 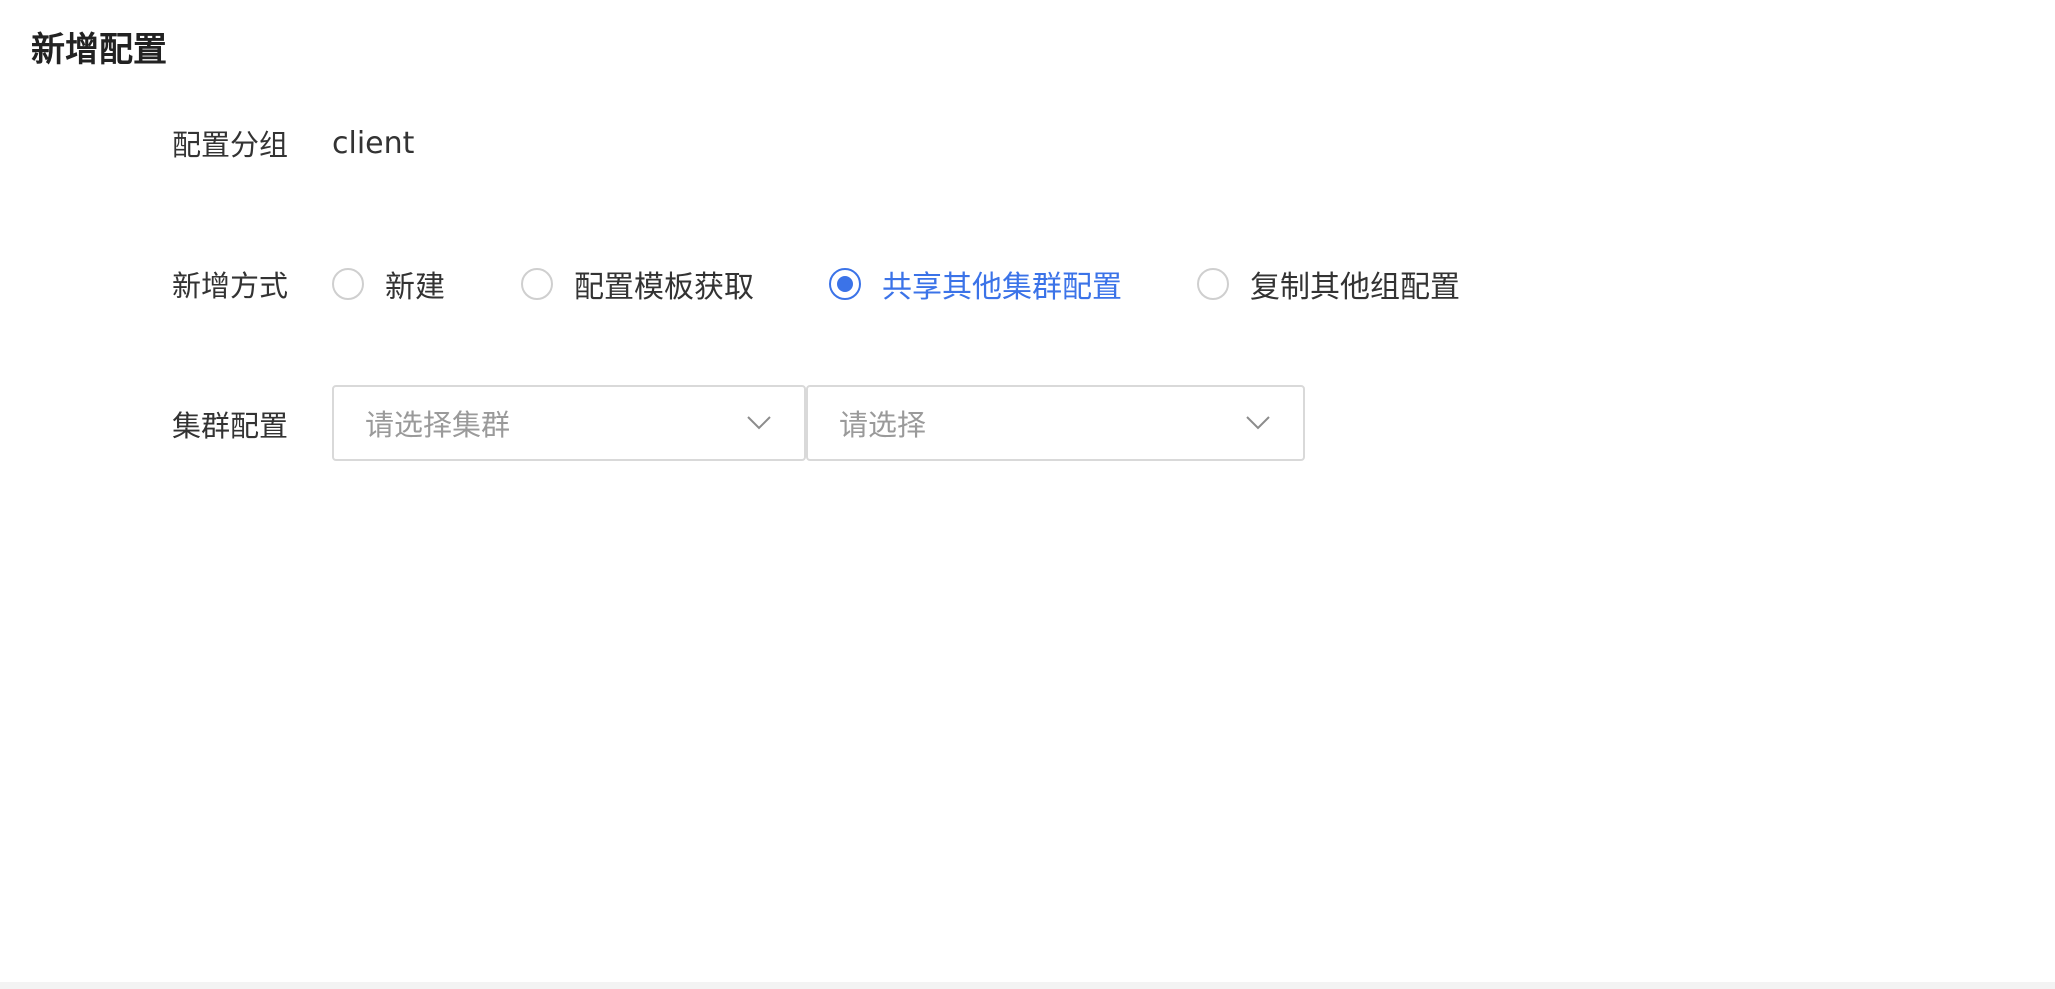 What do you see at coordinates (1002, 287) in the screenshot?
I see `radio-label: 共享其他集群配置` at bounding box center [1002, 287].